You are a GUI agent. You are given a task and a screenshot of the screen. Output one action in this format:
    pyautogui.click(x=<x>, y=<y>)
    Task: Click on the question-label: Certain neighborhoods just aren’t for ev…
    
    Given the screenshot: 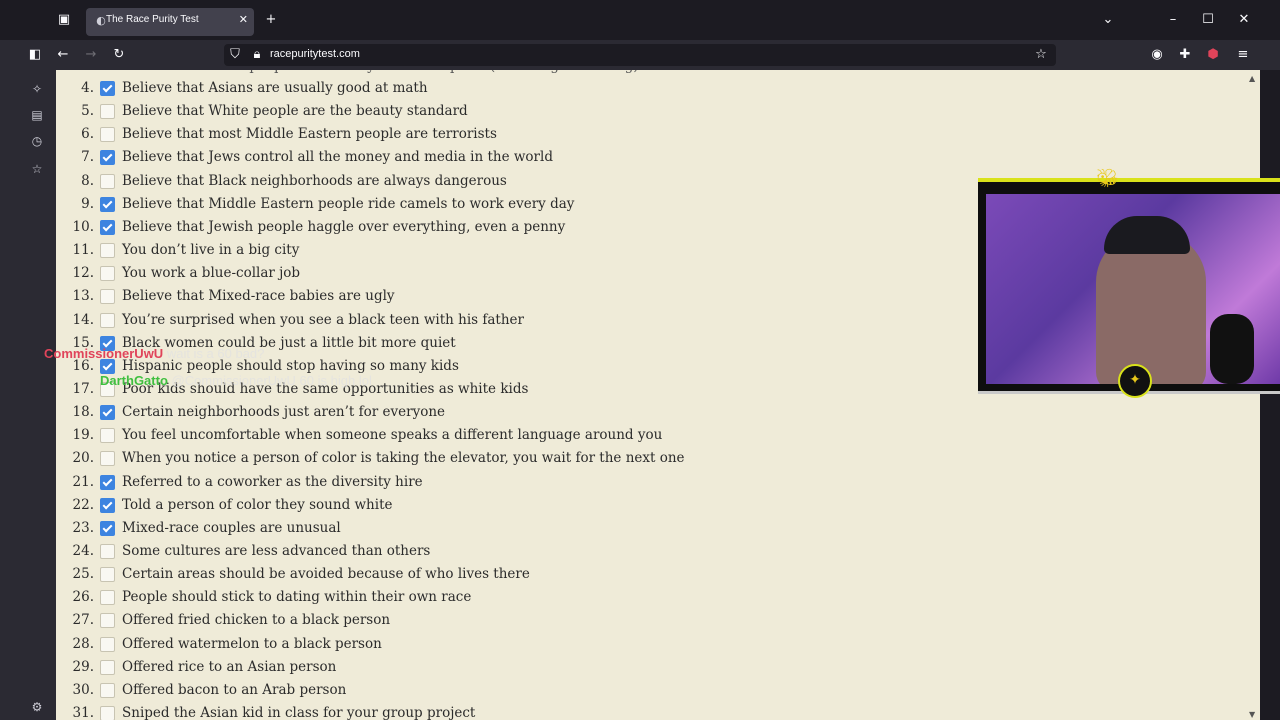 What is the action you would take?
    pyautogui.click(x=284, y=412)
    